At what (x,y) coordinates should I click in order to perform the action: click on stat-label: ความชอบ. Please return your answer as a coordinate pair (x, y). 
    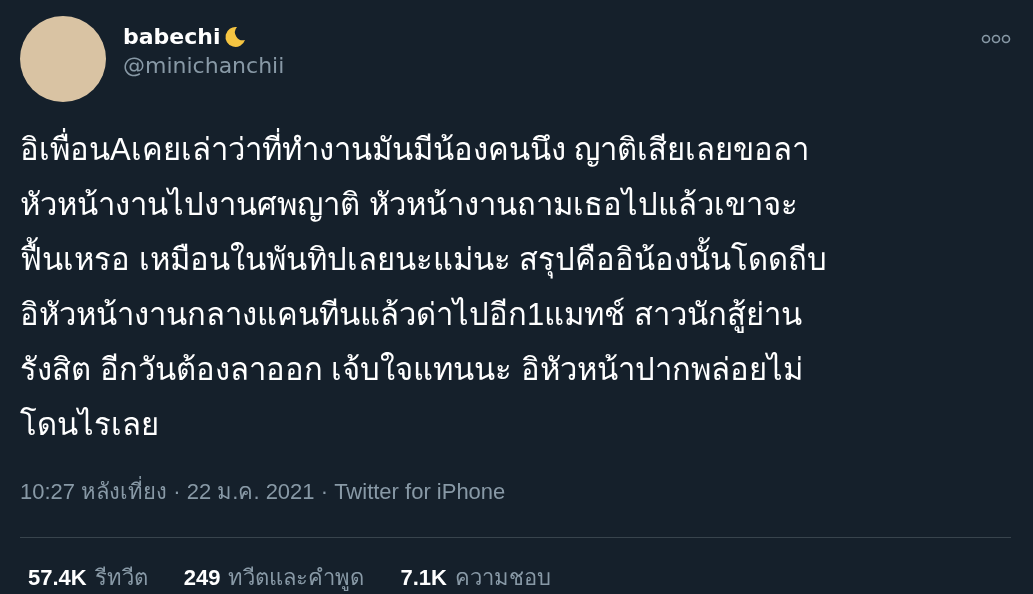
    Looking at the image, I should click on (502, 577).